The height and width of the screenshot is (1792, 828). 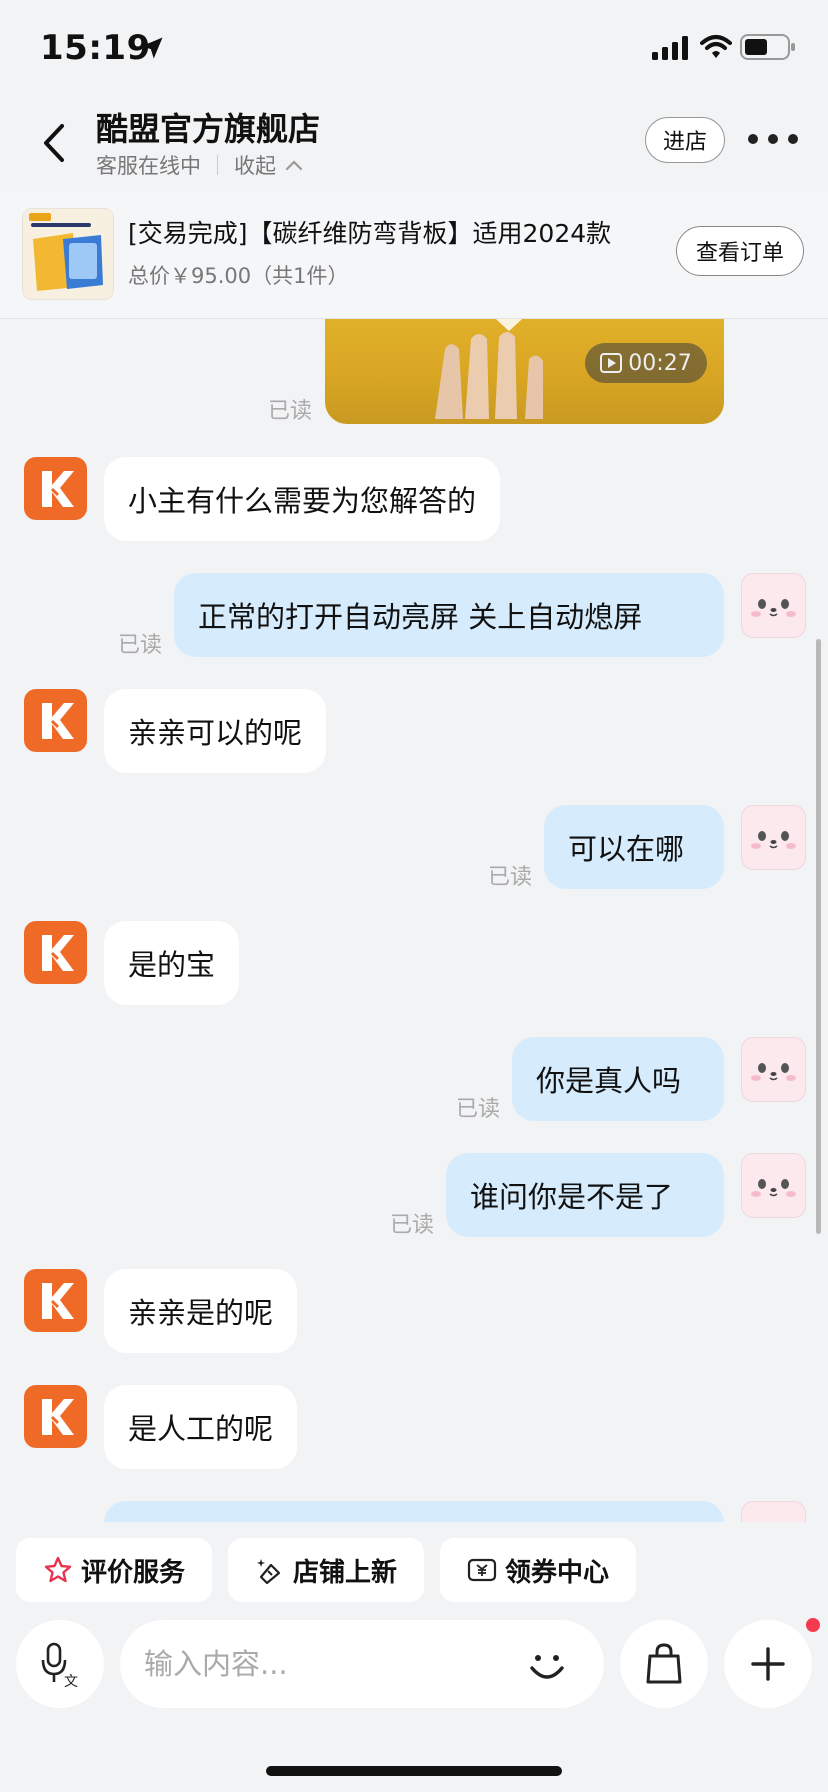 I want to click on rate-service-label: 评价服务, so click(x=132, y=1572).